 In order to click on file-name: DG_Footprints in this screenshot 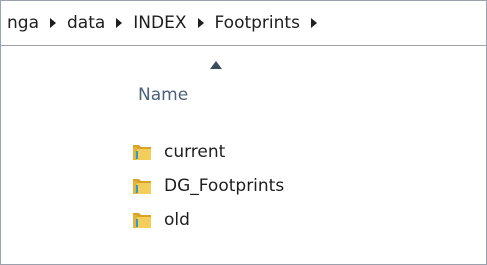, I will do `click(224, 186)`.